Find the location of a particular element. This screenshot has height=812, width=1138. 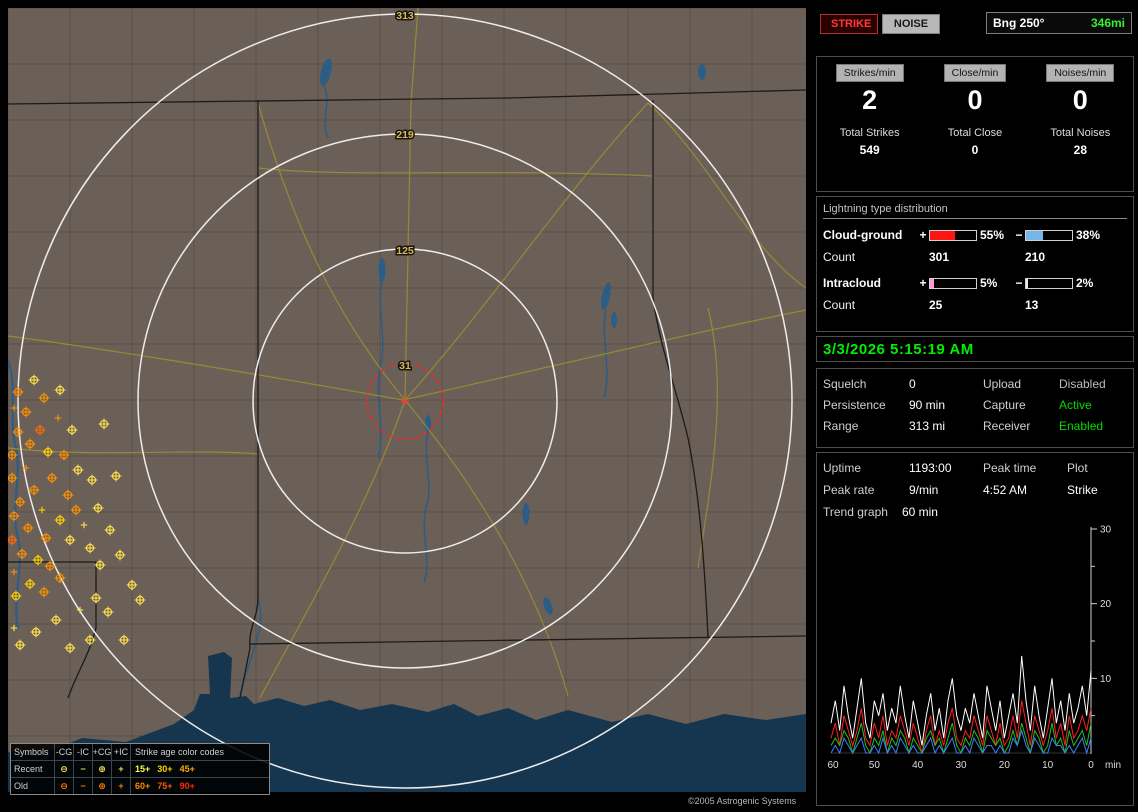

total-close-label: Total Close is located at coordinates (975, 133).